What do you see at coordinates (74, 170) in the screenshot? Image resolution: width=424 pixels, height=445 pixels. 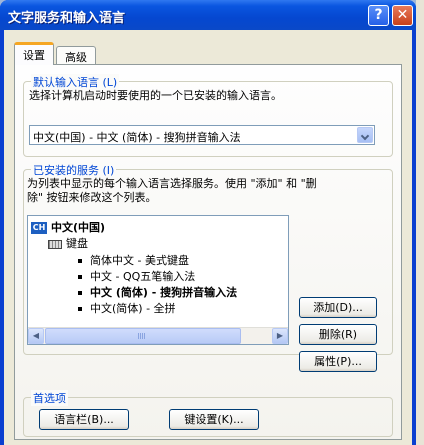 I see `installed-services-group-title: 已安装的服务 (I)` at bounding box center [74, 170].